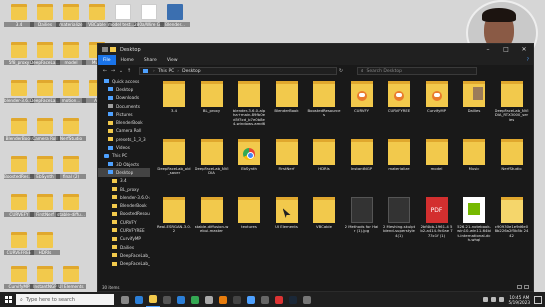  What do you see at coordinates (124, 156) in the screenshot?
I see `nav-item: This PC` at bounding box center [124, 156].